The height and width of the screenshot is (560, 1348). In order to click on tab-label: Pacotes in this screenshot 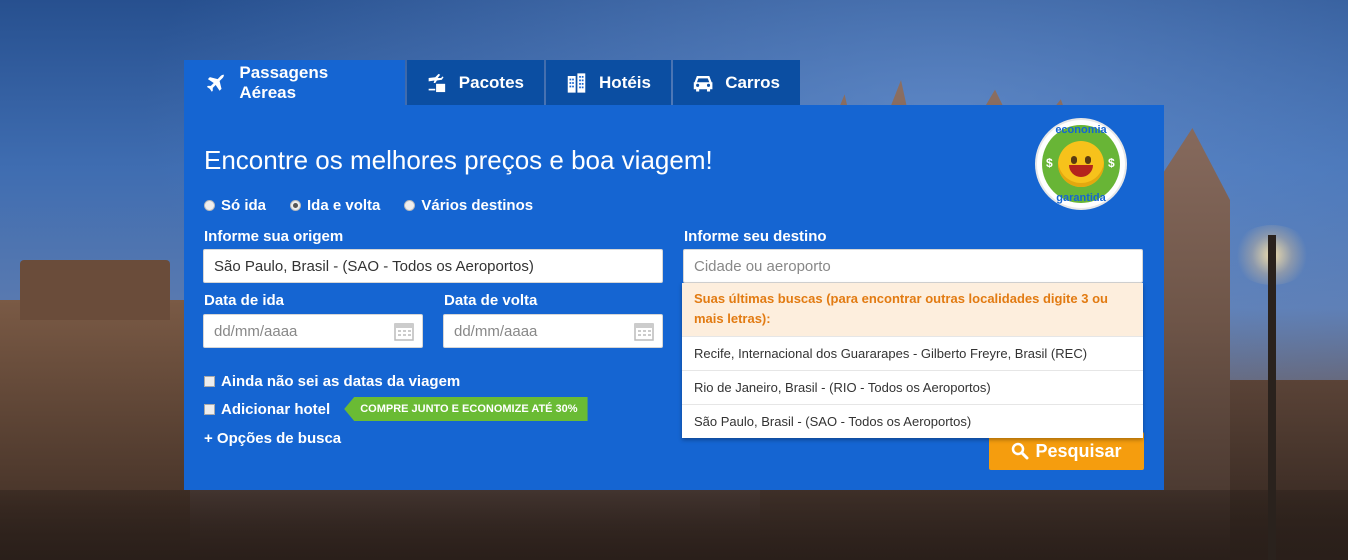, I will do `click(491, 82)`.